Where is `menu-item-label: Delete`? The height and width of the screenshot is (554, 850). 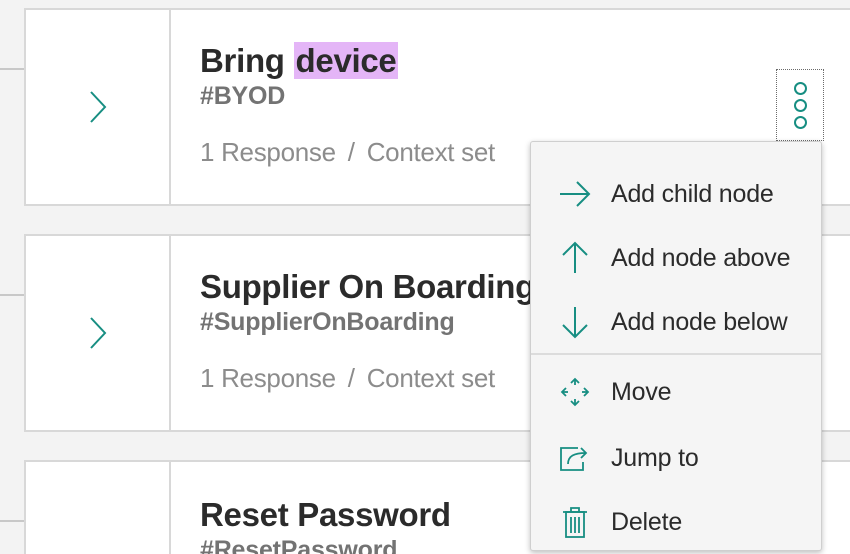
menu-item-label: Delete is located at coordinates (647, 521).